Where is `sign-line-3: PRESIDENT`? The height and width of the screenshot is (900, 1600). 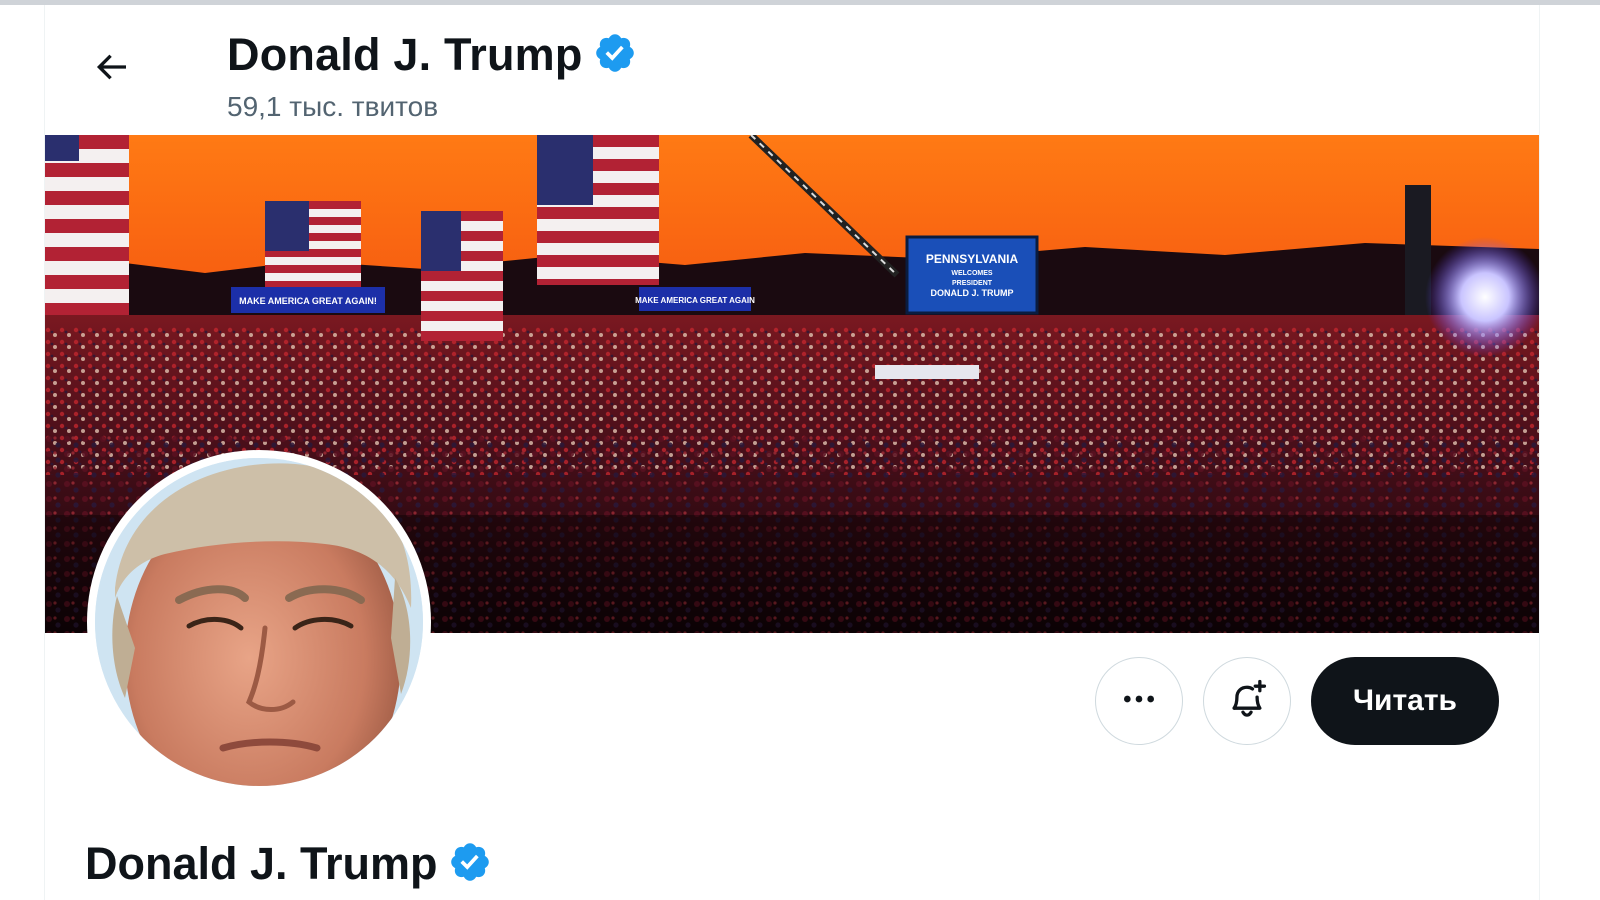
sign-line-3: PRESIDENT is located at coordinates (972, 283).